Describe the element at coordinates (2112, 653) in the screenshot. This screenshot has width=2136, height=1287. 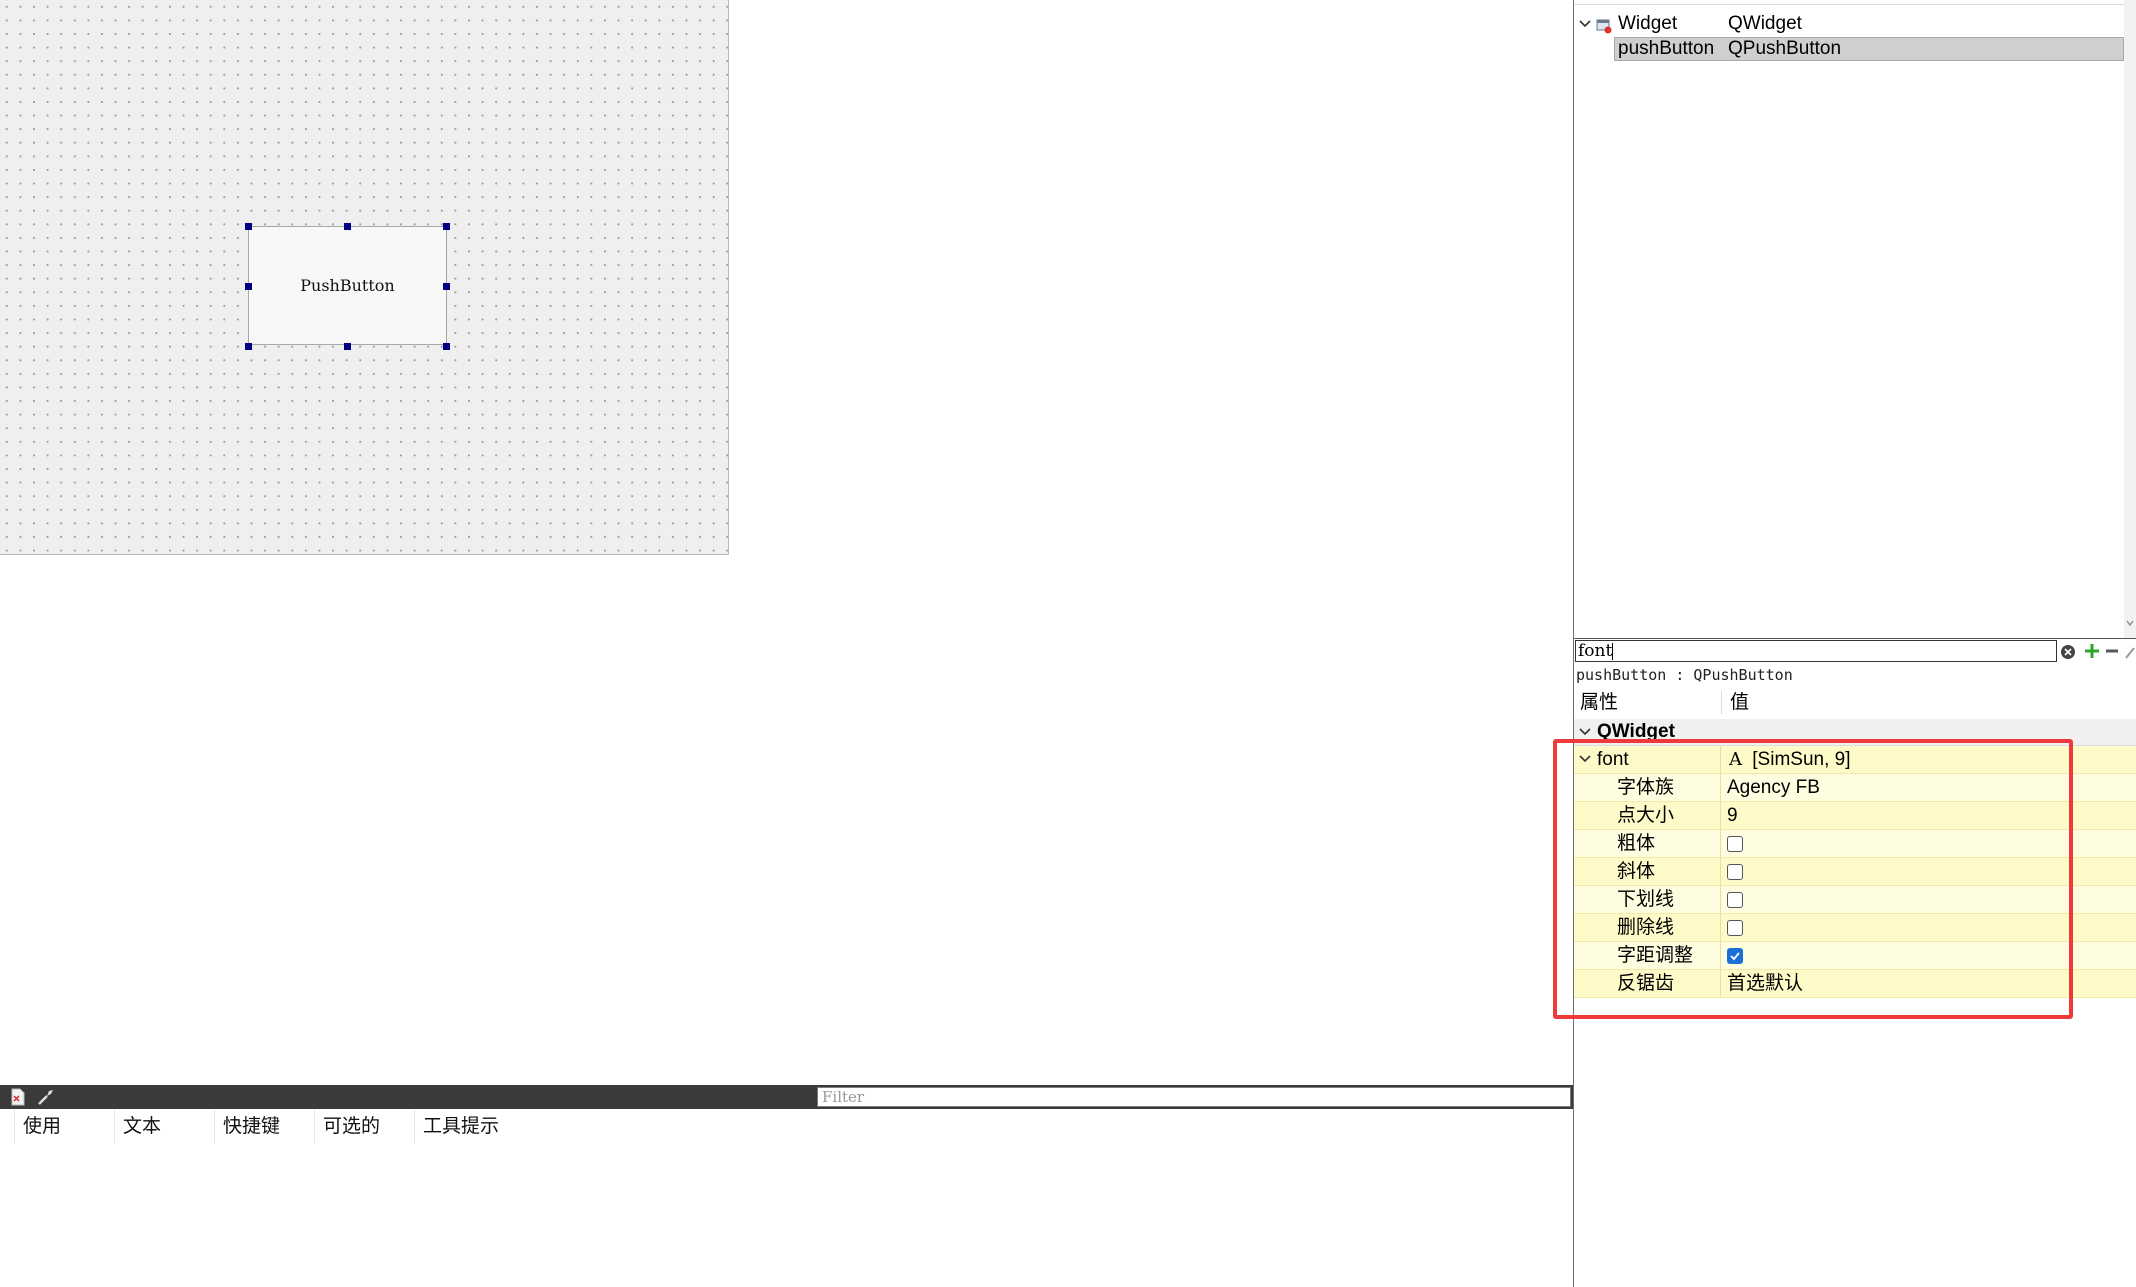
I see `remove-dynamic-property-icon` at that location.